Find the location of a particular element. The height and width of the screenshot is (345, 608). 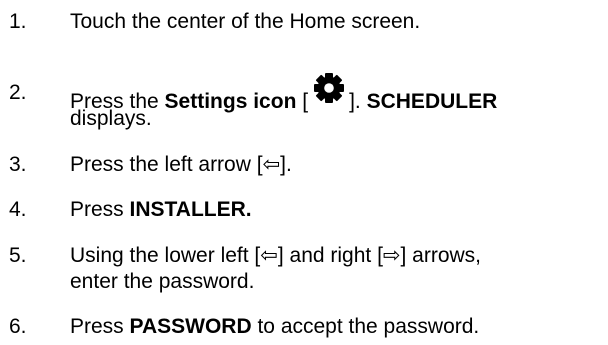

step-number: 4. is located at coordinates (18, 209).